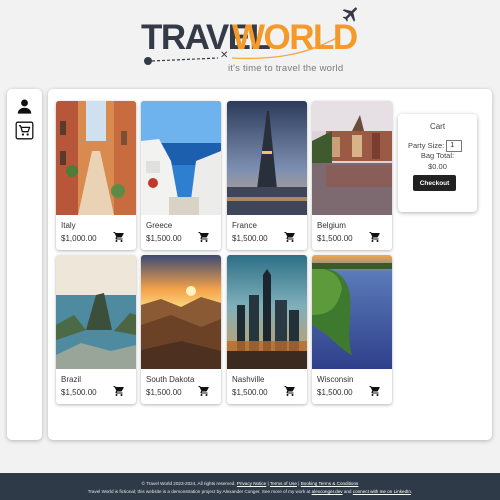 The height and width of the screenshot is (500, 500). Describe the element at coordinates (349, 14) in the screenshot. I see `airplane-icon` at that location.